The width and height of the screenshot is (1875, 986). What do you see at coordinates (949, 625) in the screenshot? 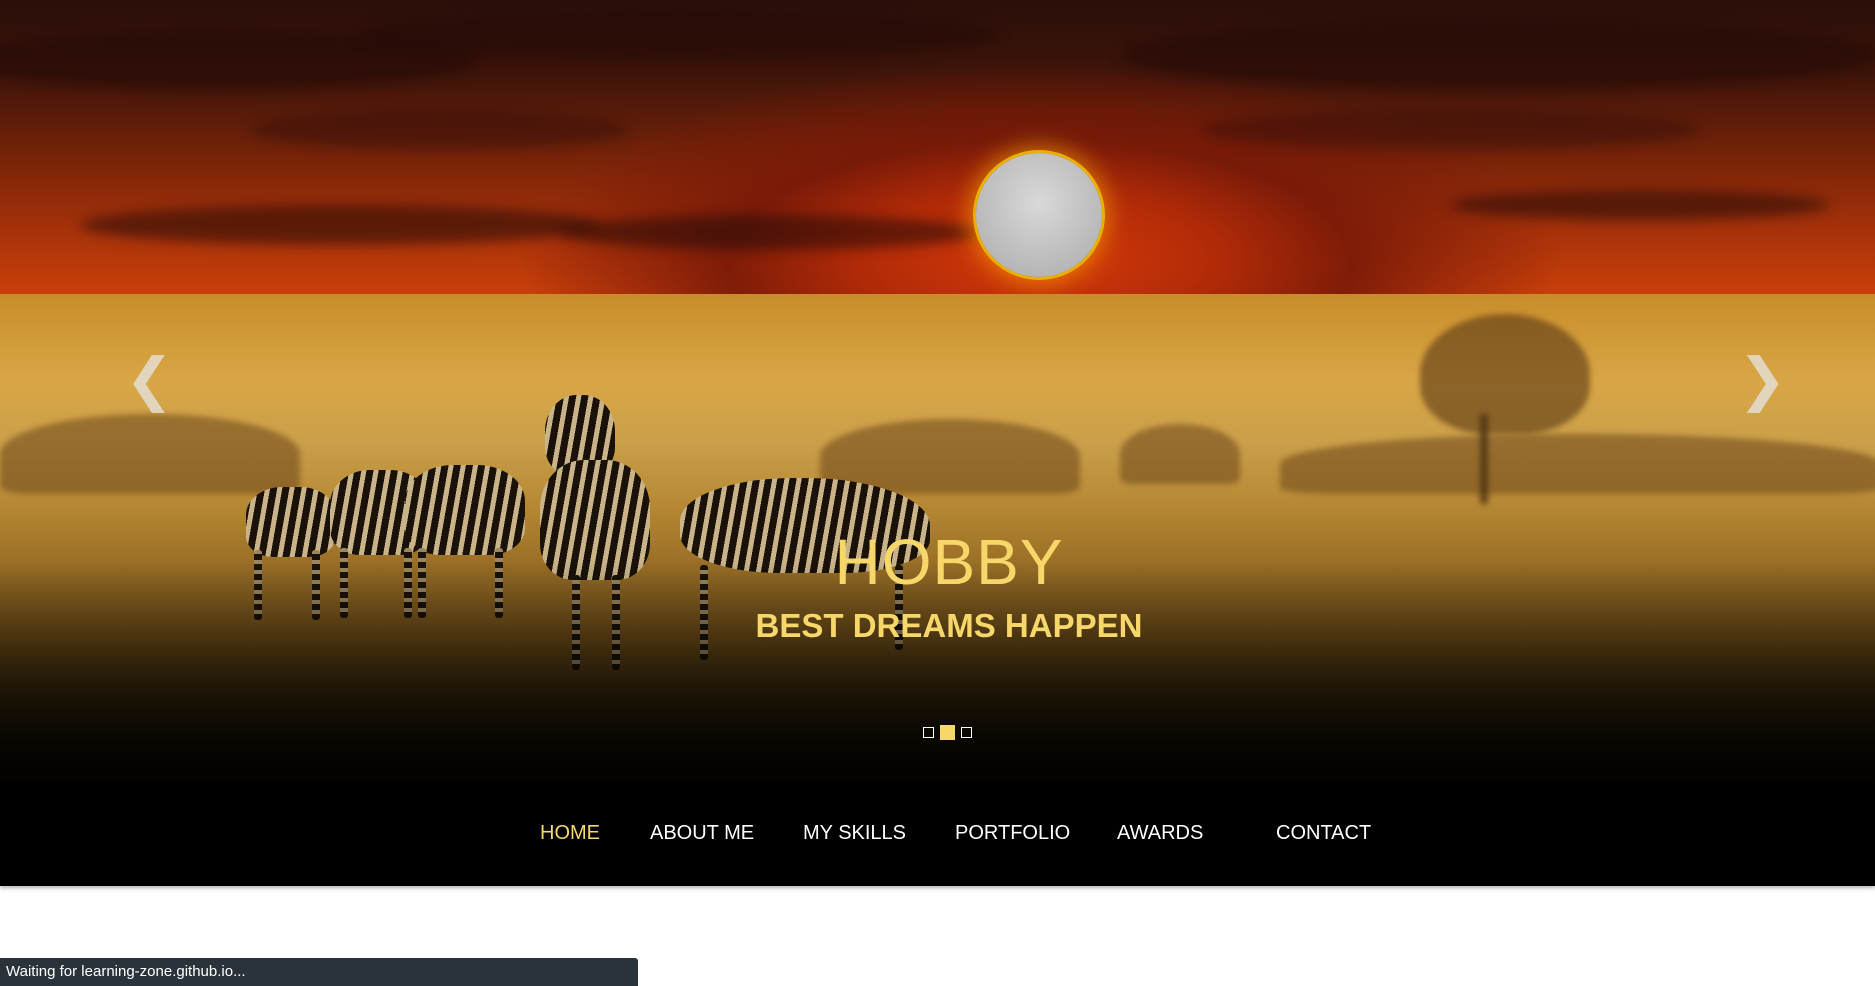
I see `slide-subtitle: BEST DREAMS HAPPEN` at bounding box center [949, 625].